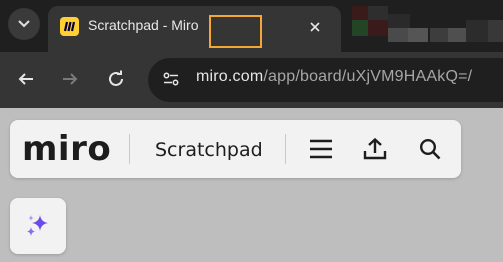  I want to click on upload-icon, so click(375, 148).